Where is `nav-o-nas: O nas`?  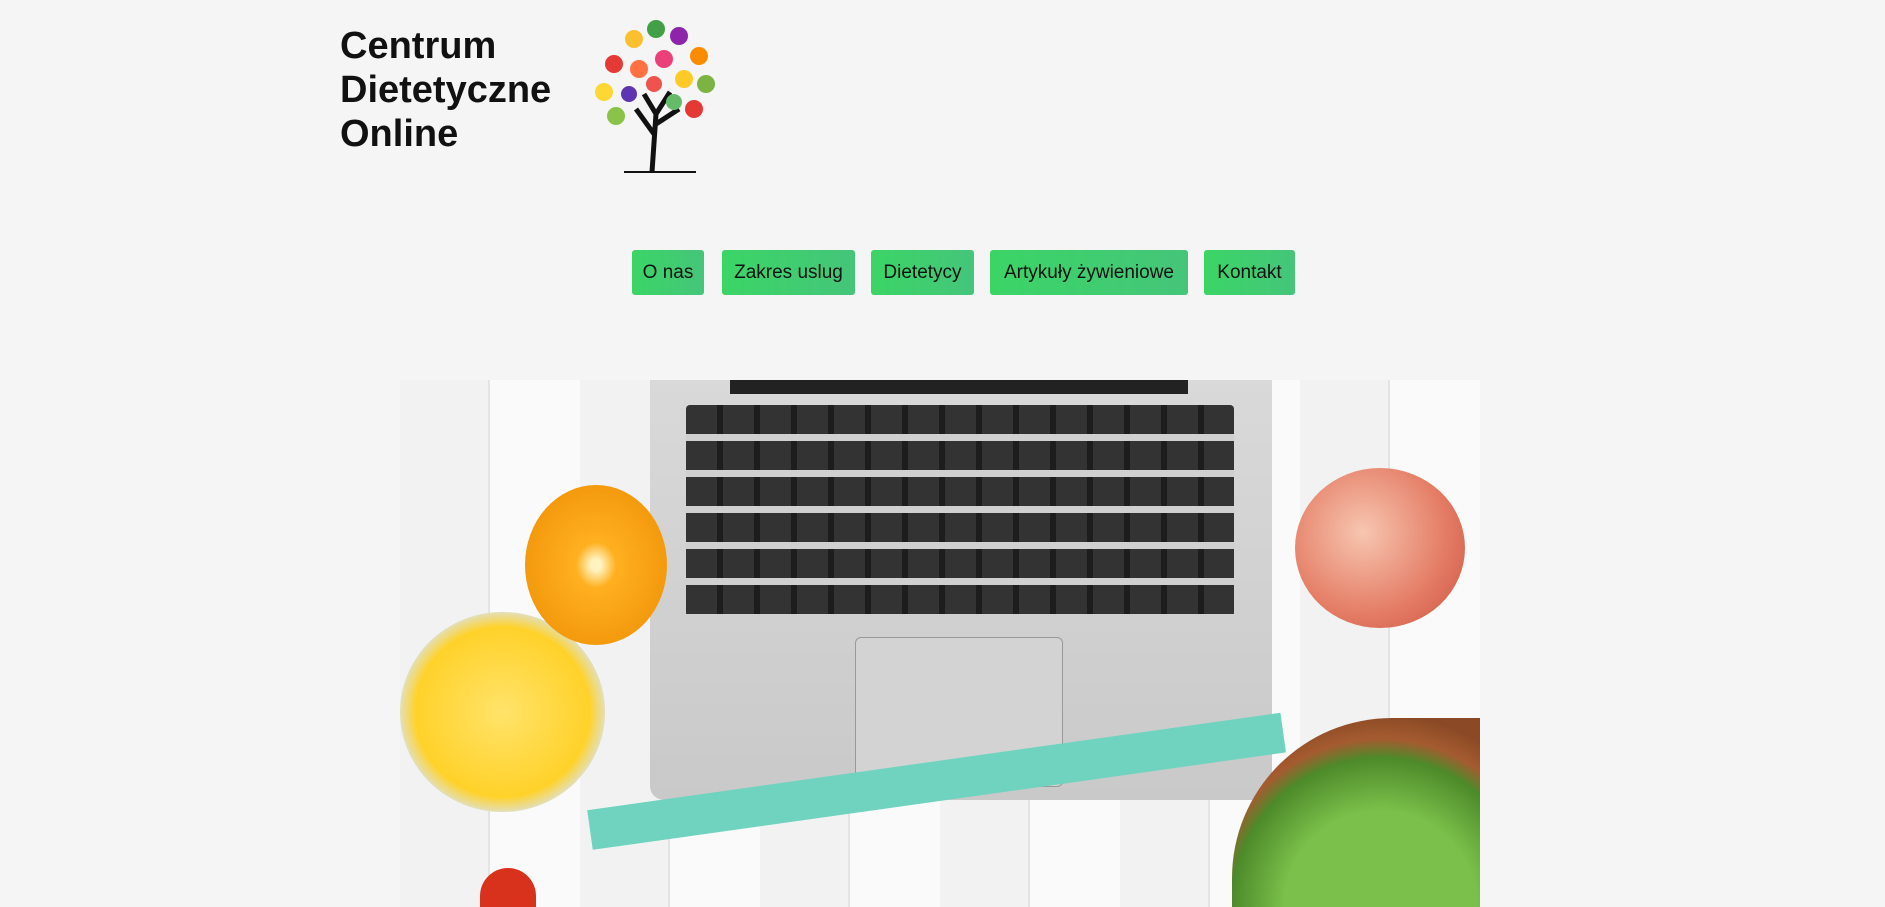
nav-o-nas: O nas is located at coordinates (668, 272).